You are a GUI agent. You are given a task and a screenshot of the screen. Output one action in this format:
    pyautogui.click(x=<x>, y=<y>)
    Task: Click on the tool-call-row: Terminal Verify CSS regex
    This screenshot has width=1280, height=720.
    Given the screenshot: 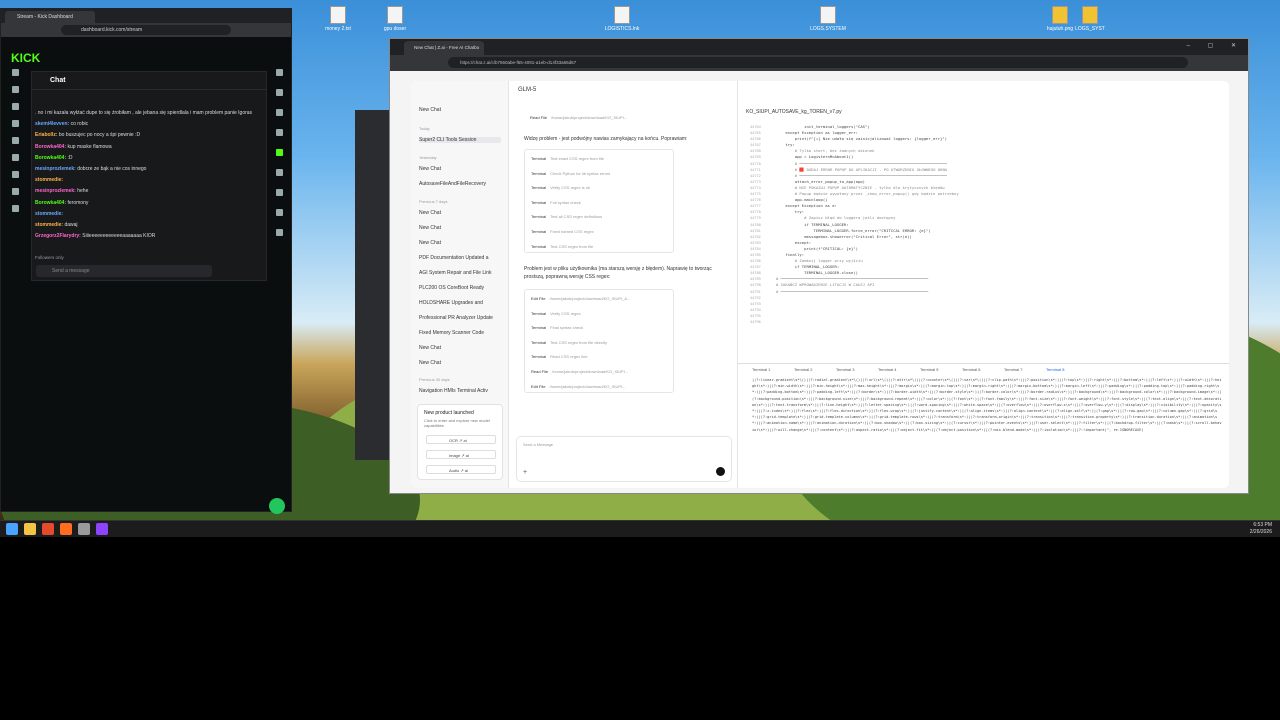 What is the action you would take?
    pyautogui.click(x=556, y=313)
    